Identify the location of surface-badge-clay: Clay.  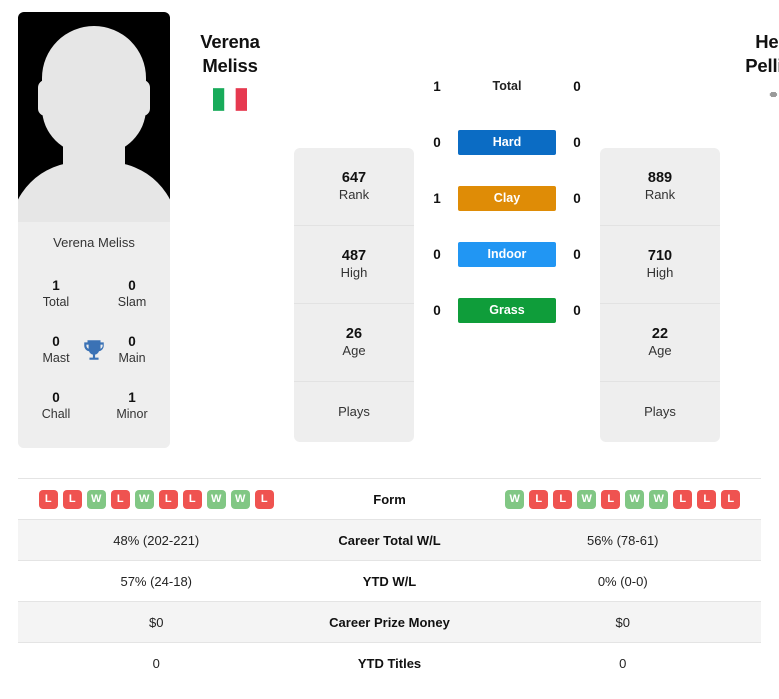
(507, 198).